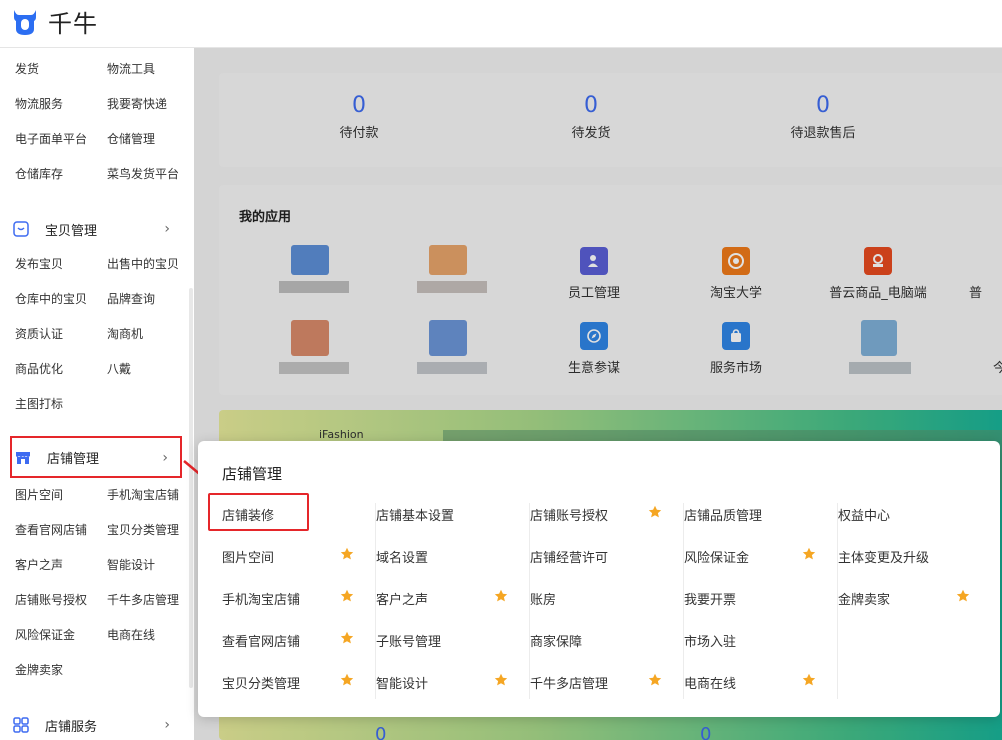 The width and height of the screenshot is (1002, 740). Describe the element at coordinates (754, 640) in the screenshot. I see `popup-menu-item: 市场入驻` at that location.